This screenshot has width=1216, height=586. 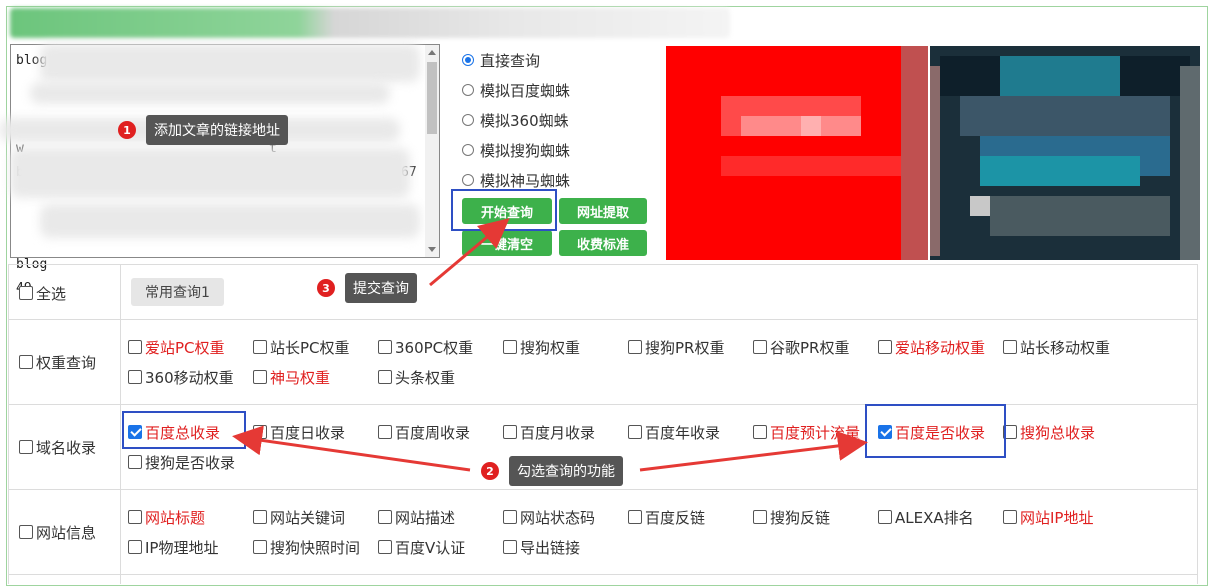 I want to click on step-tip-1: 添加文章的链接地址, so click(x=217, y=130).